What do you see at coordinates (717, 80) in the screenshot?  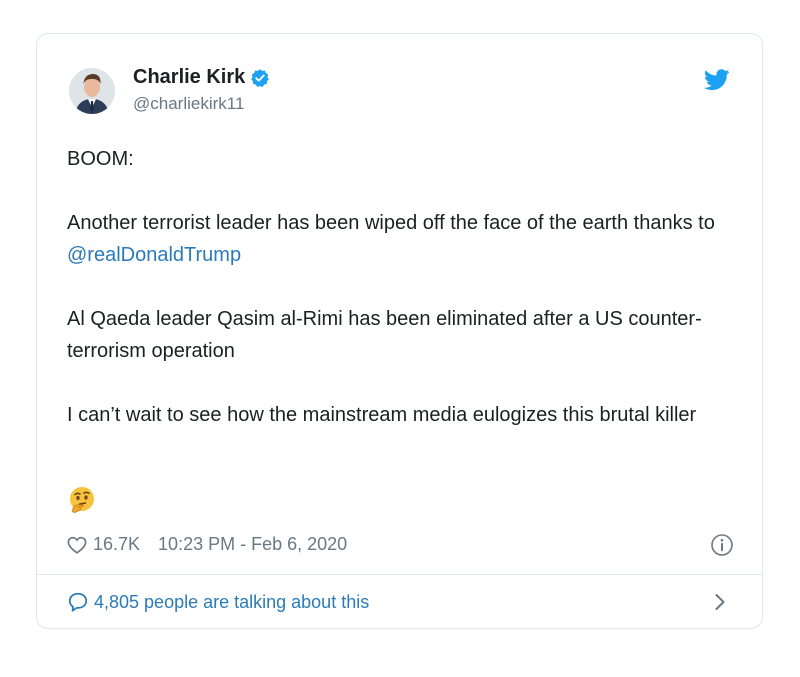 I see `twitter-bird-icon` at bounding box center [717, 80].